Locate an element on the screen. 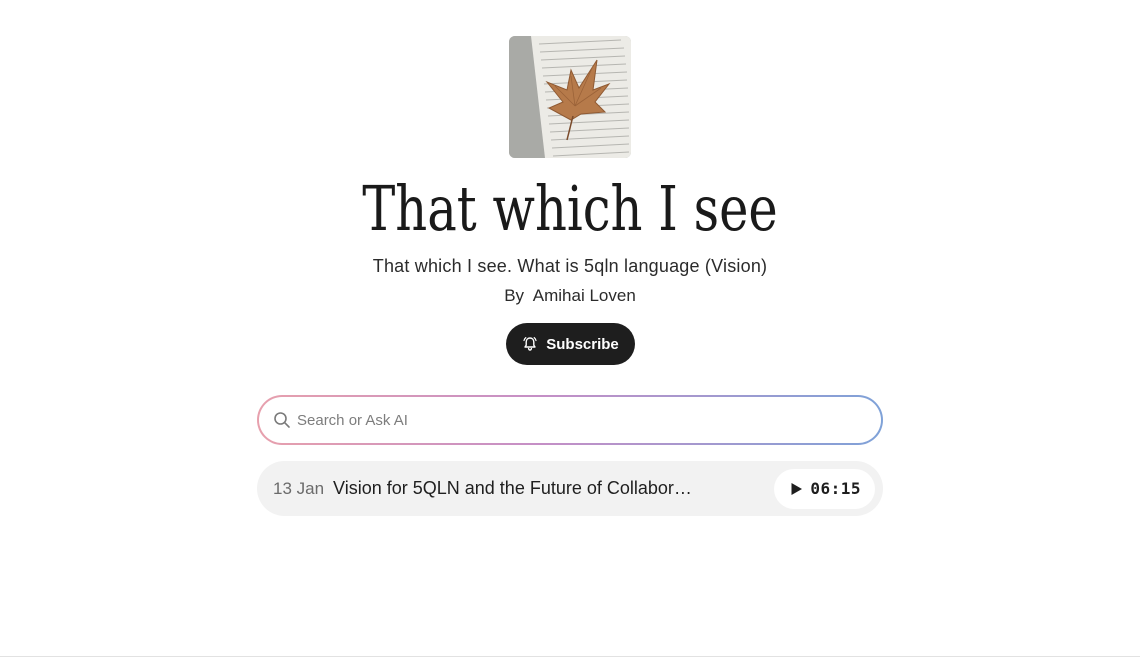 Image resolution: width=1140 pixels, height=657 pixels. search-icon is located at coordinates (282, 420).